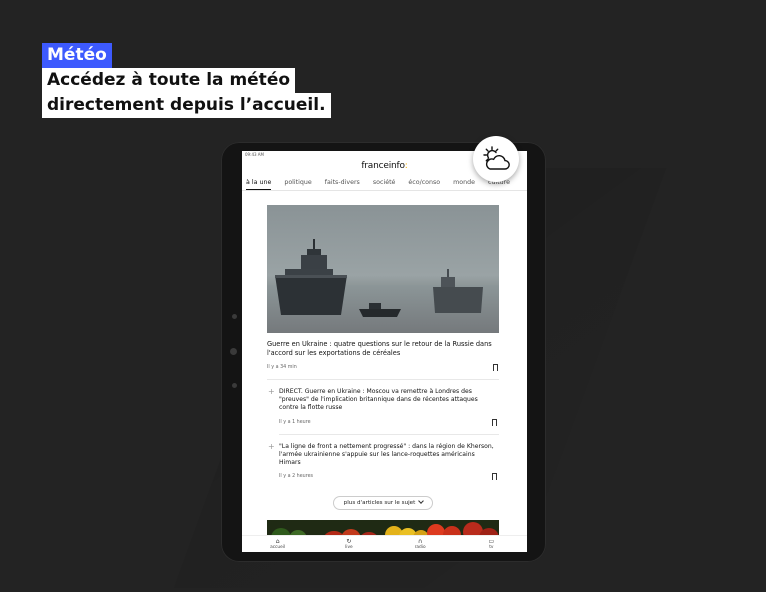 The width and height of the screenshot is (766, 592). Describe the element at coordinates (296, 477) in the screenshot. I see `related-article-time: Il y a 2 heures` at that location.